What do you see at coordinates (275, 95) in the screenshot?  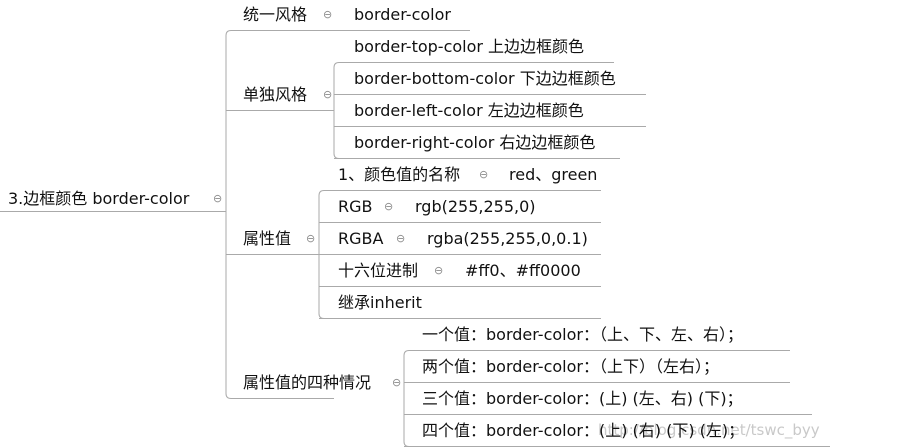 I see `branch-individual-style: 单独风格` at bounding box center [275, 95].